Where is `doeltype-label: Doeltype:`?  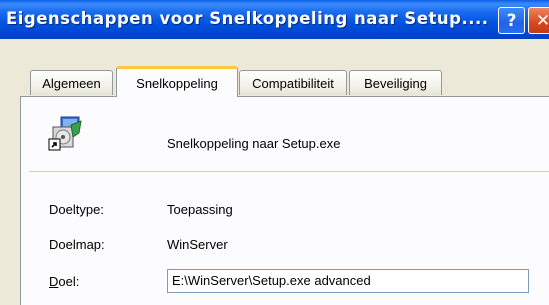
doeltype-label: Doeltype: is located at coordinates (76, 209).